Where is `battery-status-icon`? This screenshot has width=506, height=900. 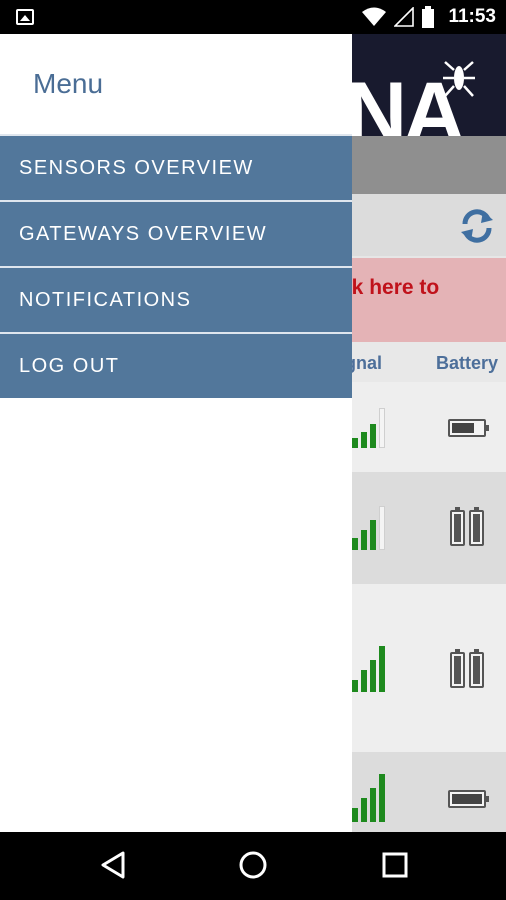 battery-status-icon is located at coordinates (428, 17).